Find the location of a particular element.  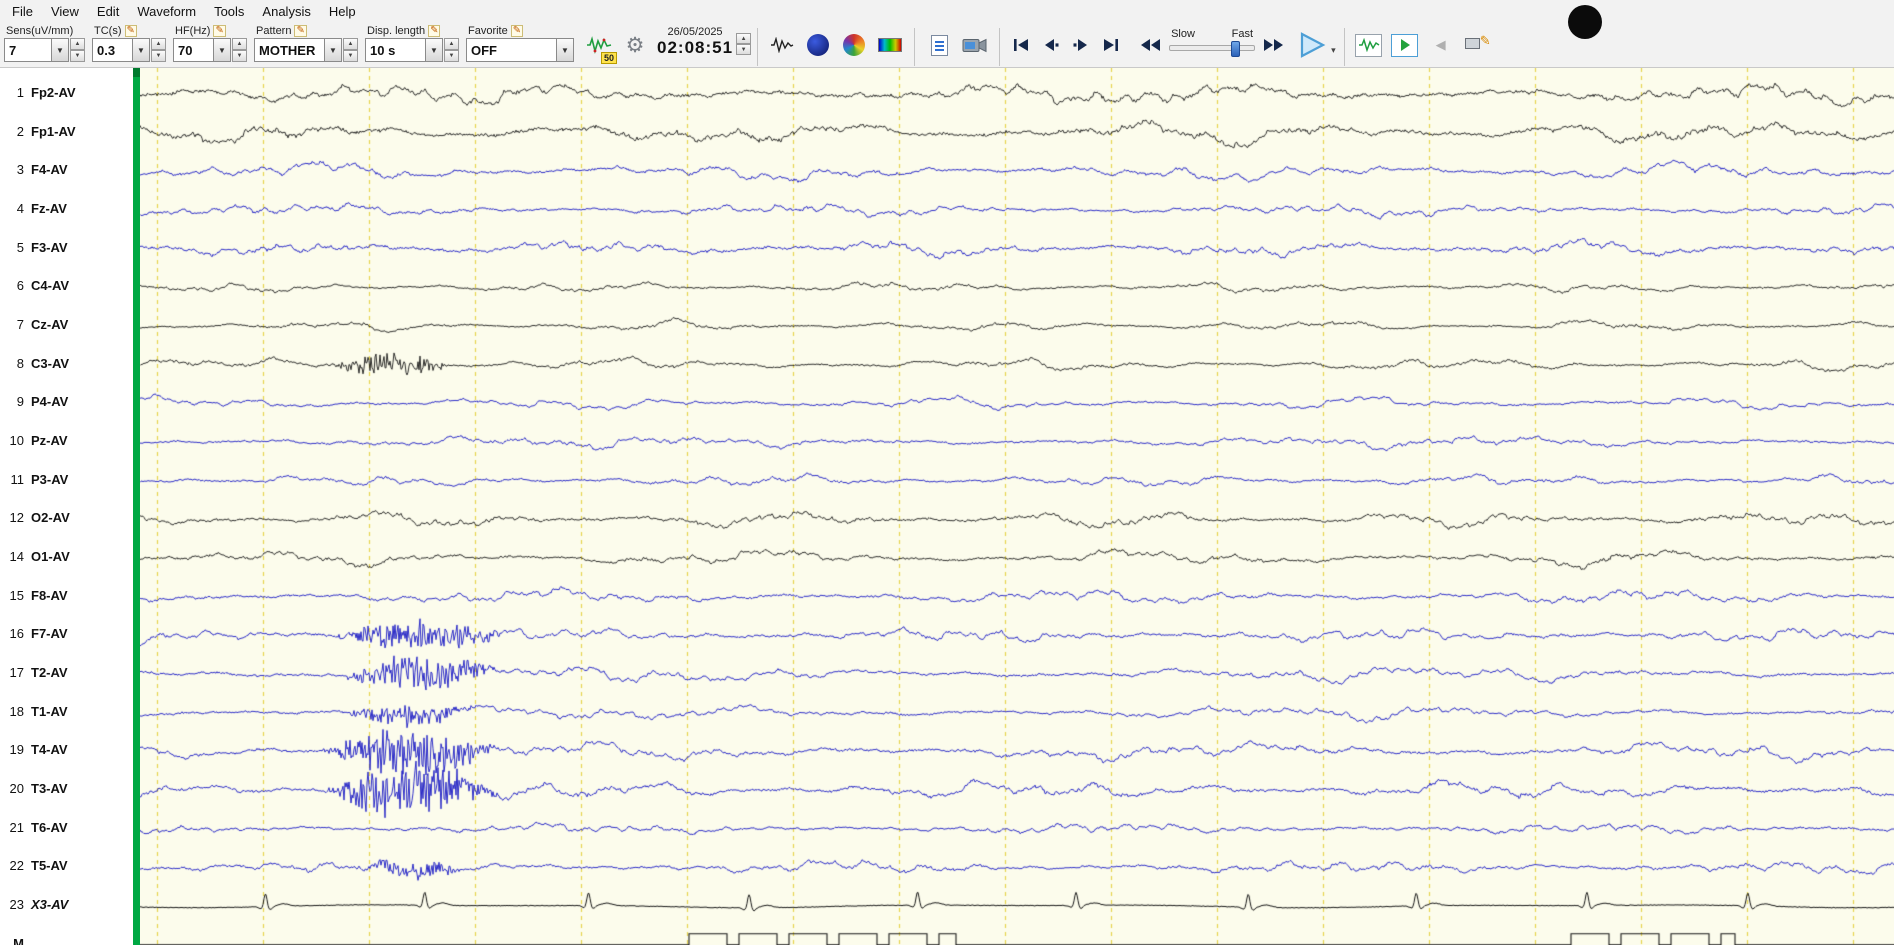

channel-number: M is located at coordinates (18, 940).